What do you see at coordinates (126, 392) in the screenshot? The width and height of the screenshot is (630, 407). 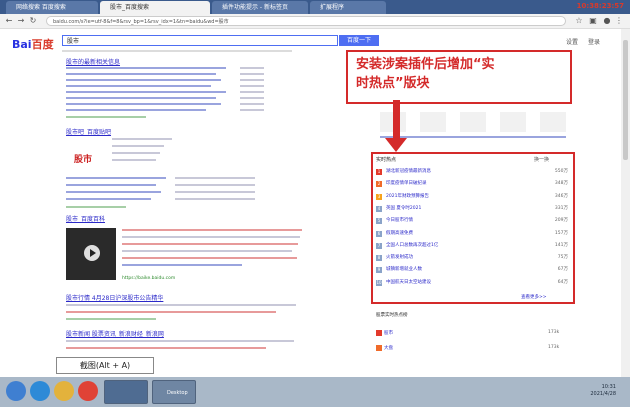 I see `taskbar-window-browser` at bounding box center [126, 392].